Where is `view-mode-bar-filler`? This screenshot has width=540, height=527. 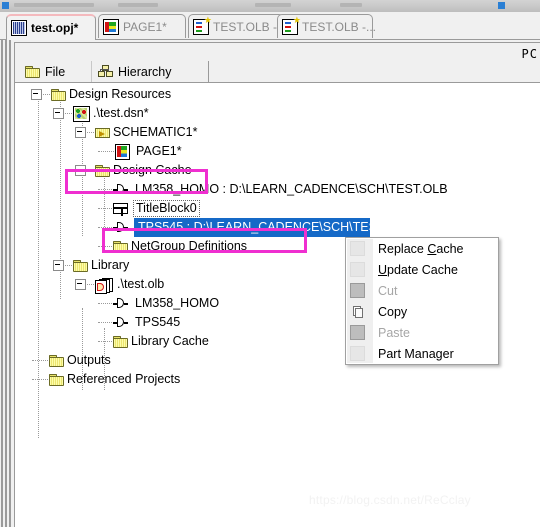
view-mode-bar-filler is located at coordinates (374, 71).